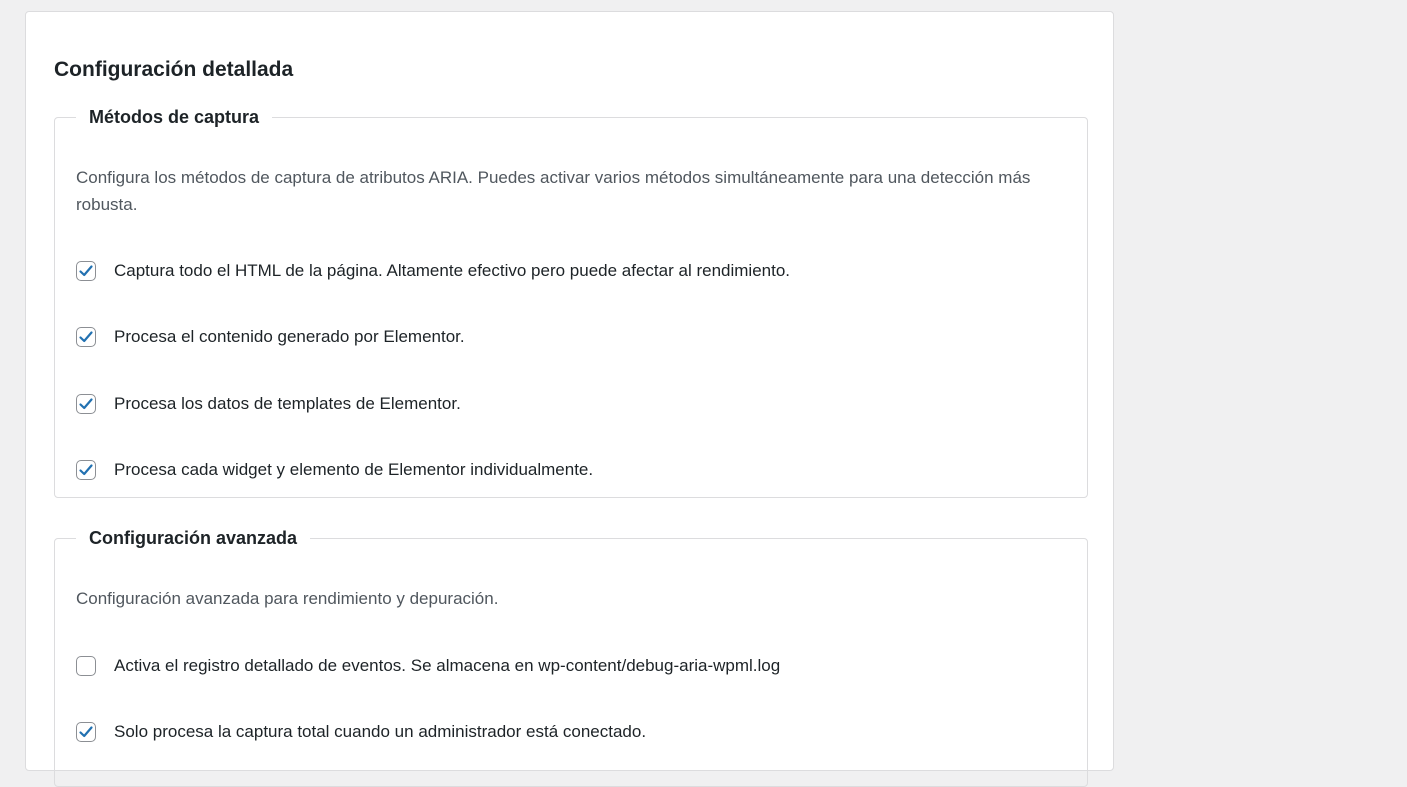 Image resolution: width=1407 pixels, height=787 pixels. I want to click on section-title-advanced-settings: Configuración avanzada, so click(193, 538).